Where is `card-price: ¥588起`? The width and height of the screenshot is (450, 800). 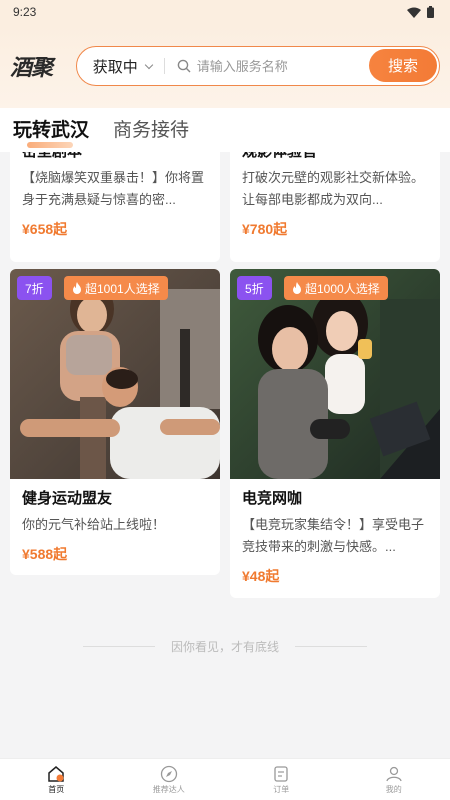 card-price: ¥588起 is located at coordinates (45, 554).